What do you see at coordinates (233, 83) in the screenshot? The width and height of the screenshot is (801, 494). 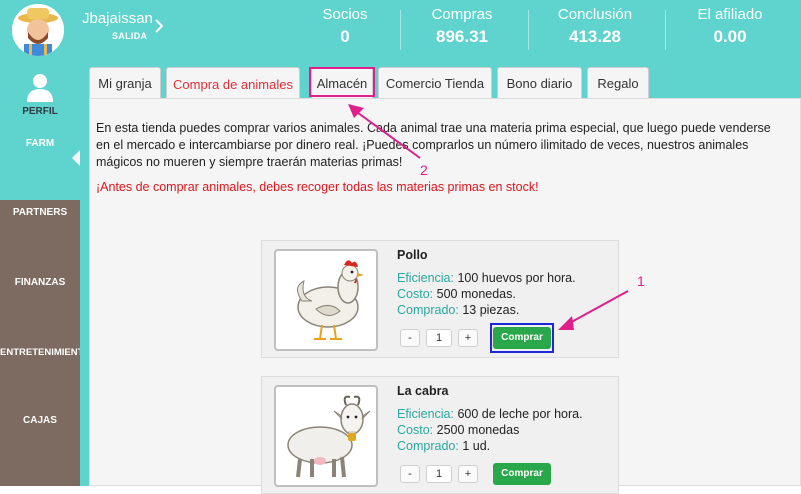 I see `tab-compra-de-animales: Compra de animales` at bounding box center [233, 83].